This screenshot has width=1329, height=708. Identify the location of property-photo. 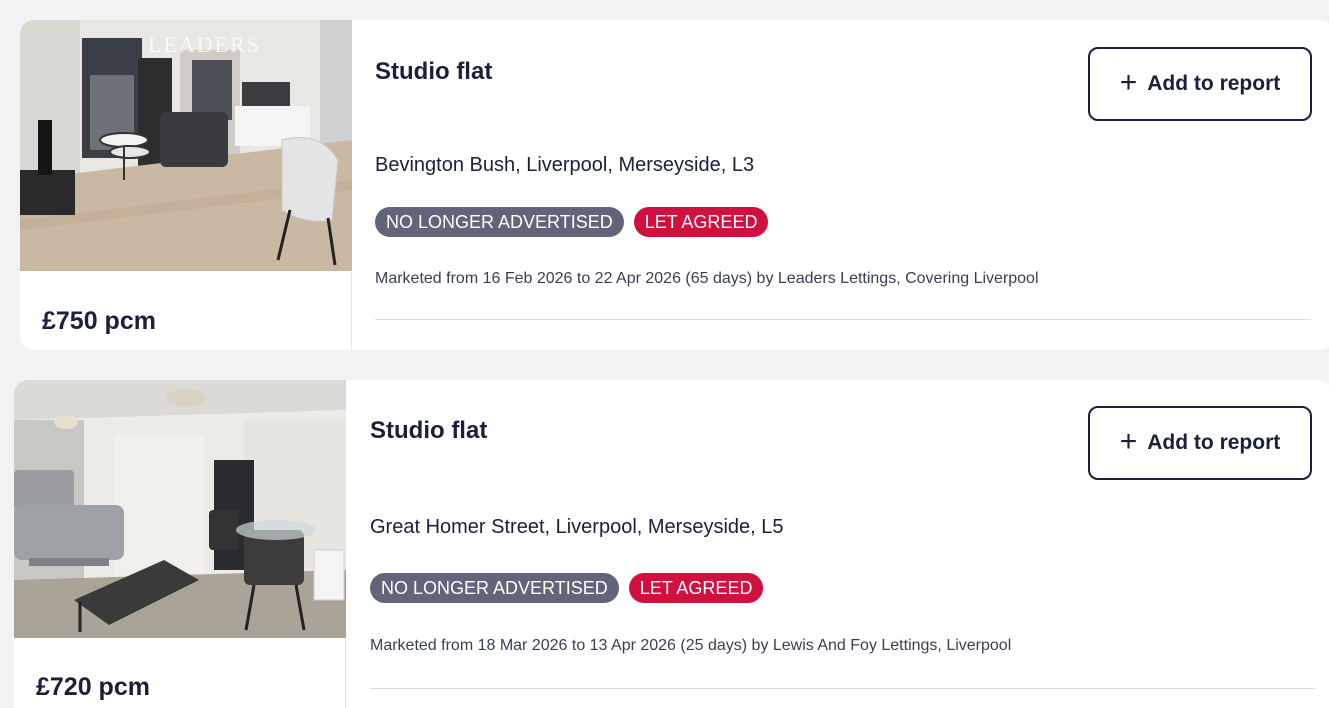
(180, 509).